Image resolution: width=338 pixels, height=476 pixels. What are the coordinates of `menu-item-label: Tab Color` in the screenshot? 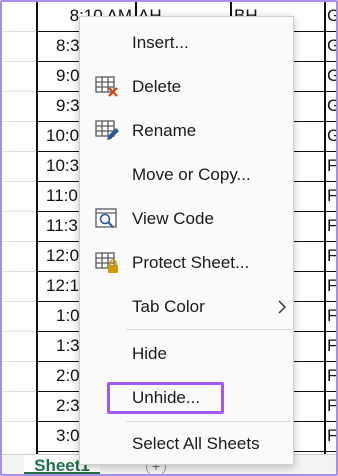 It's located at (168, 306).